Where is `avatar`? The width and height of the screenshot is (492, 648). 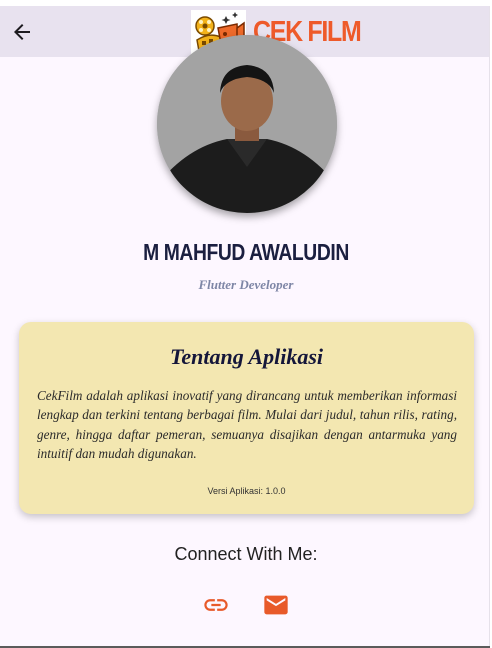
avatar is located at coordinates (247, 124).